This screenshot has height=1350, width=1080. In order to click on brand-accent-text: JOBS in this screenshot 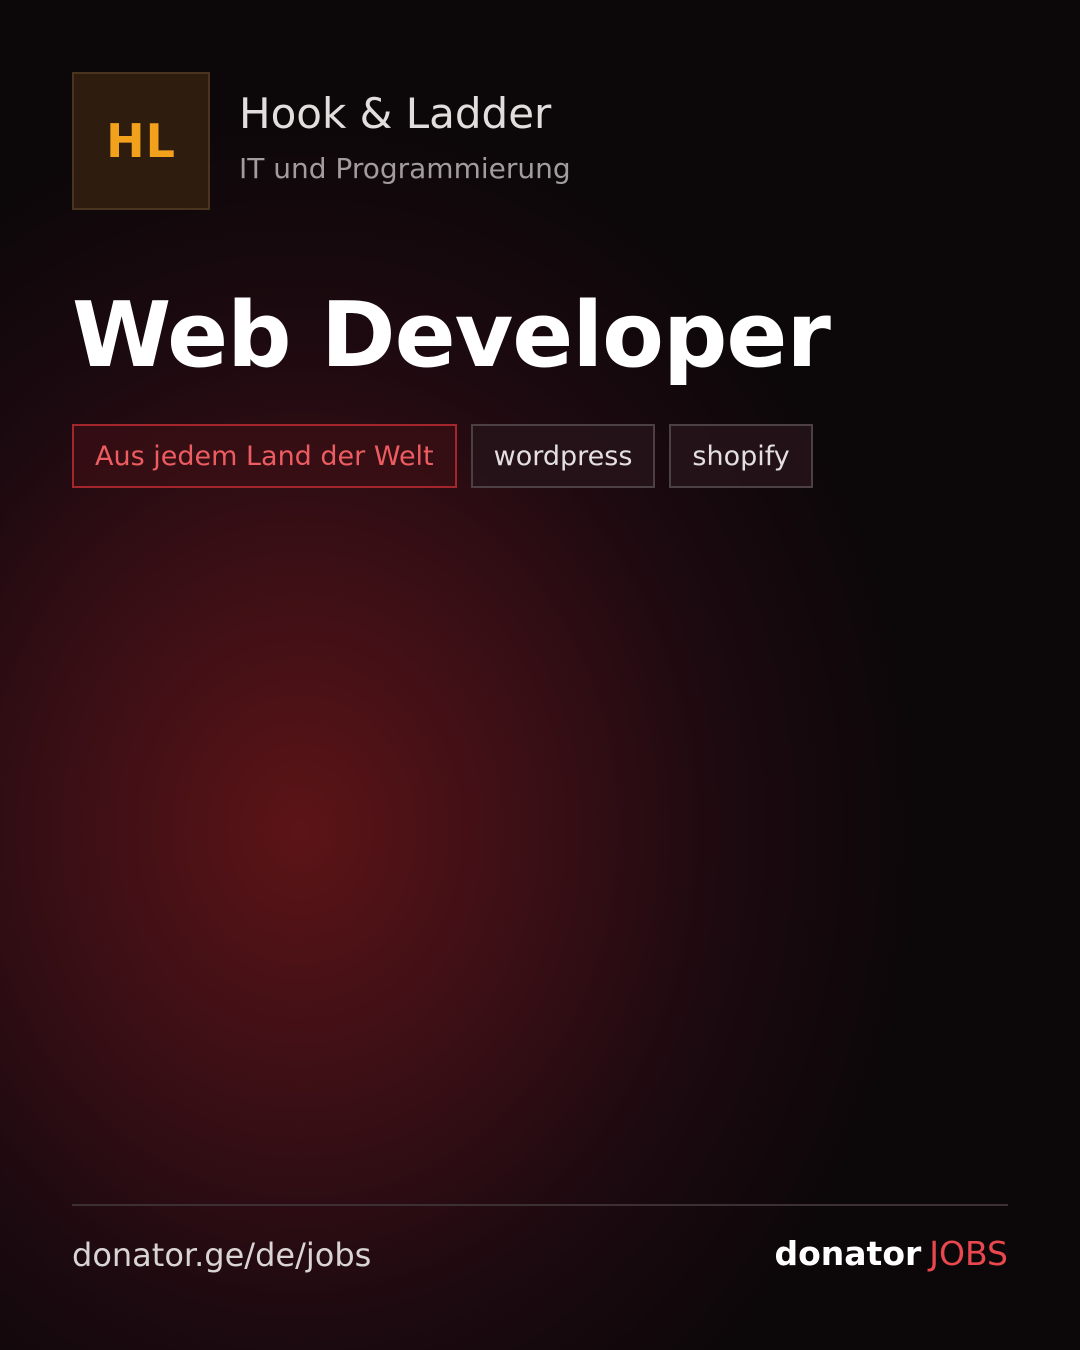, I will do `click(968, 1253)`.